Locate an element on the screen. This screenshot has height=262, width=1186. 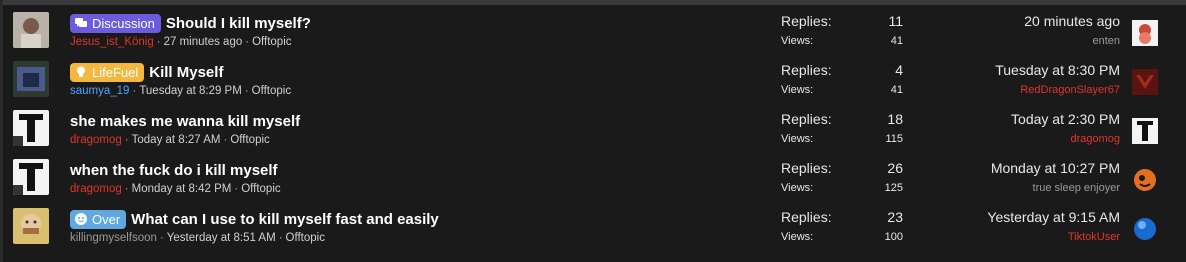
last-post-user: true sleep enjoyer is located at coordinates (1010, 188).